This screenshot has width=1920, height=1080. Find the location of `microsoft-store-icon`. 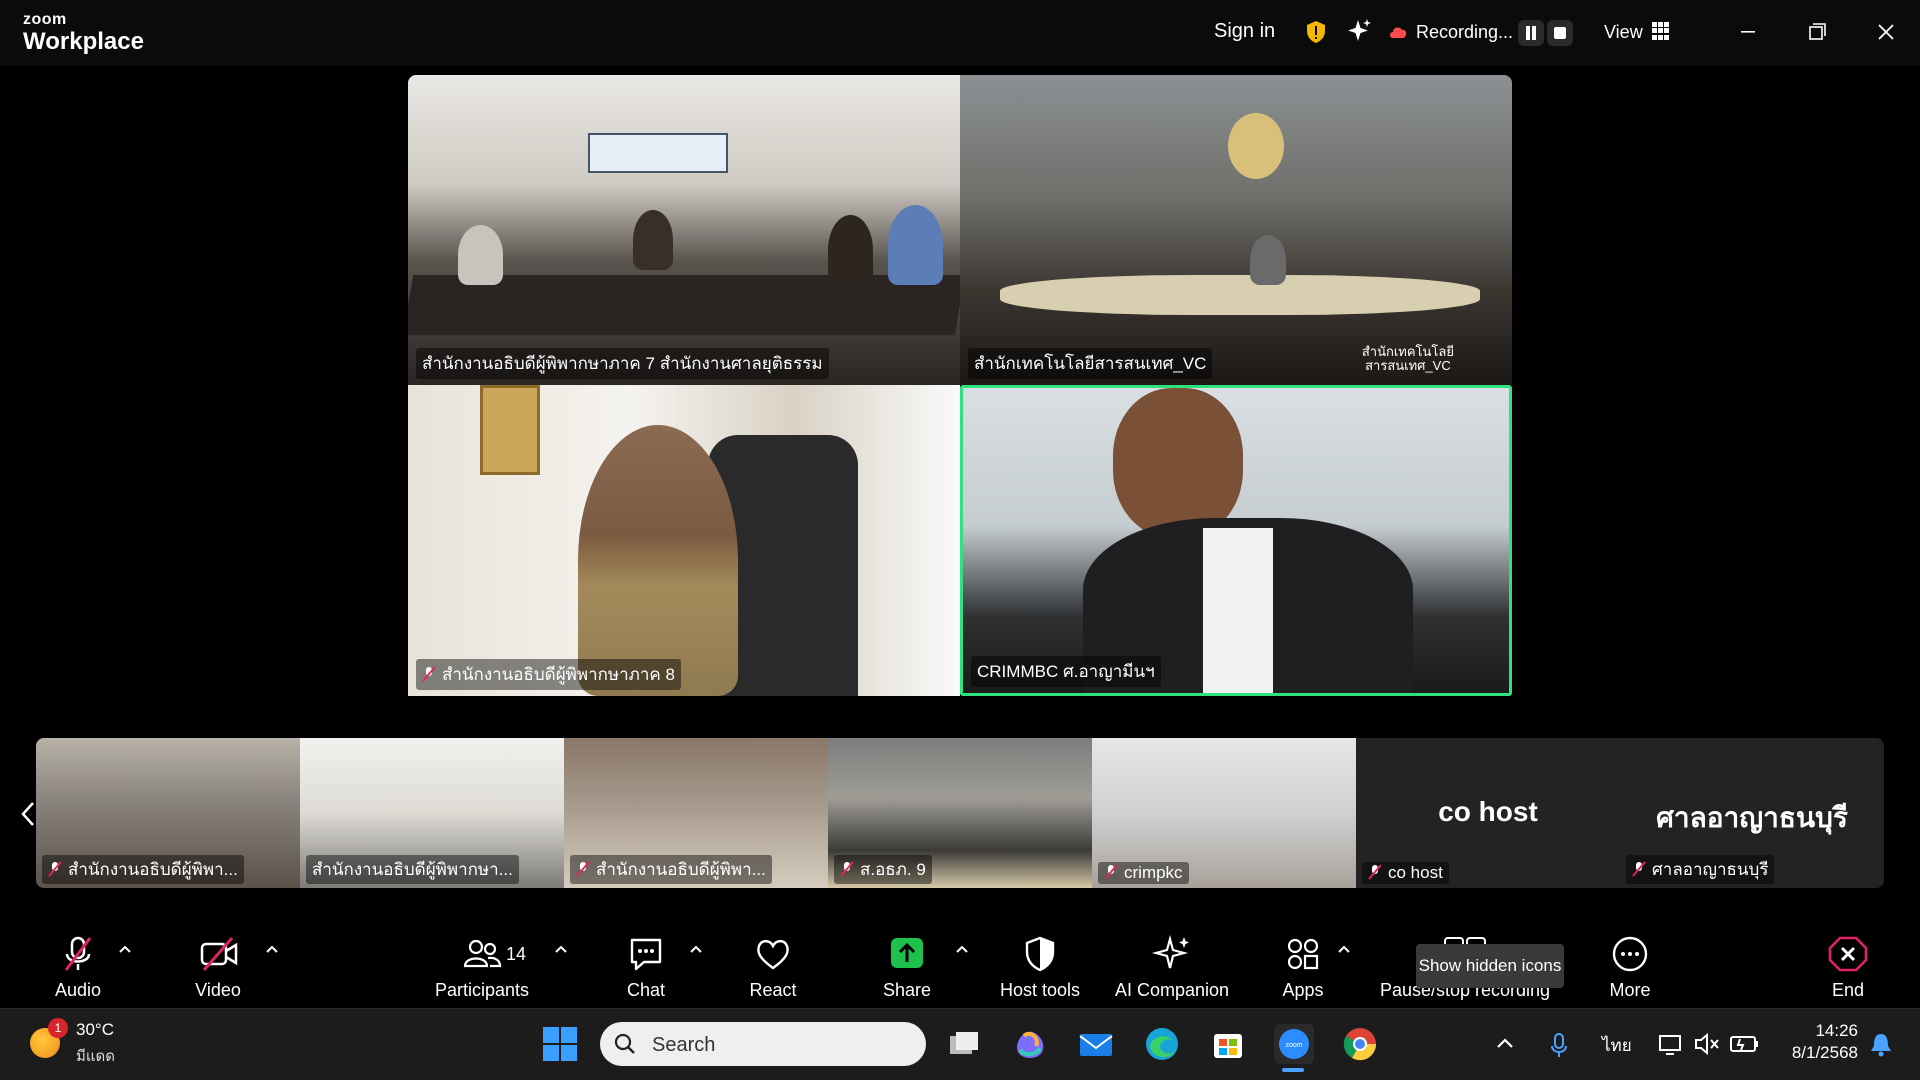

microsoft-store-icon is located at coordinates (1228, 1044).